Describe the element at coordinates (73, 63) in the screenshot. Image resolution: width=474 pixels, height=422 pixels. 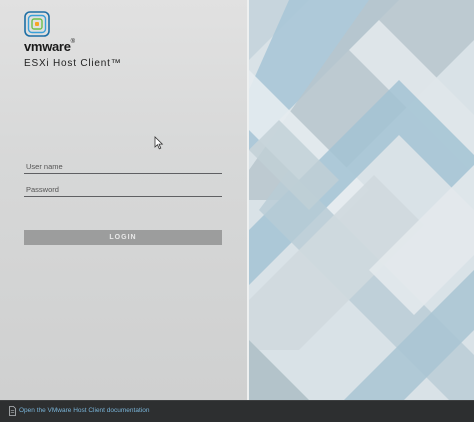
I see `product-name: ESXi Host Client™` at that location.